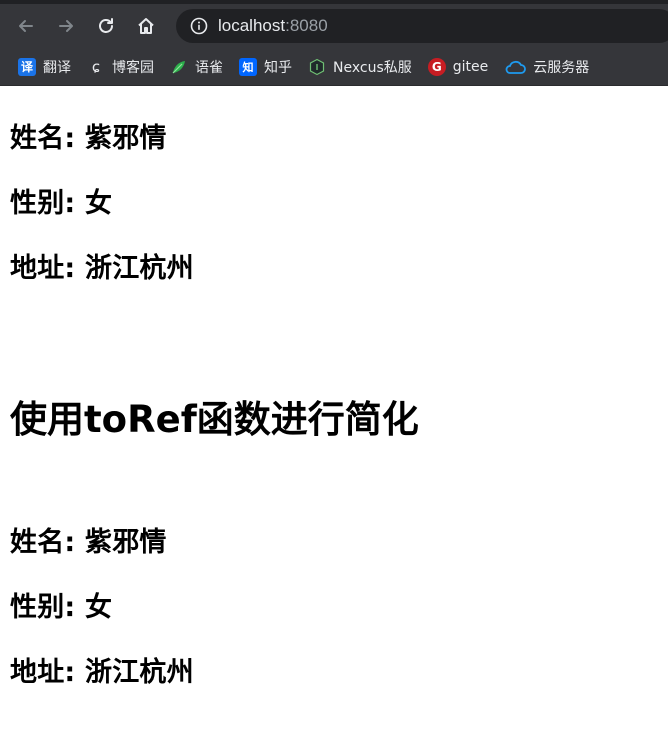 Image resolution: width=668 pixels, height=737 pixels. I want to click on home-icon, so click(146, 26).